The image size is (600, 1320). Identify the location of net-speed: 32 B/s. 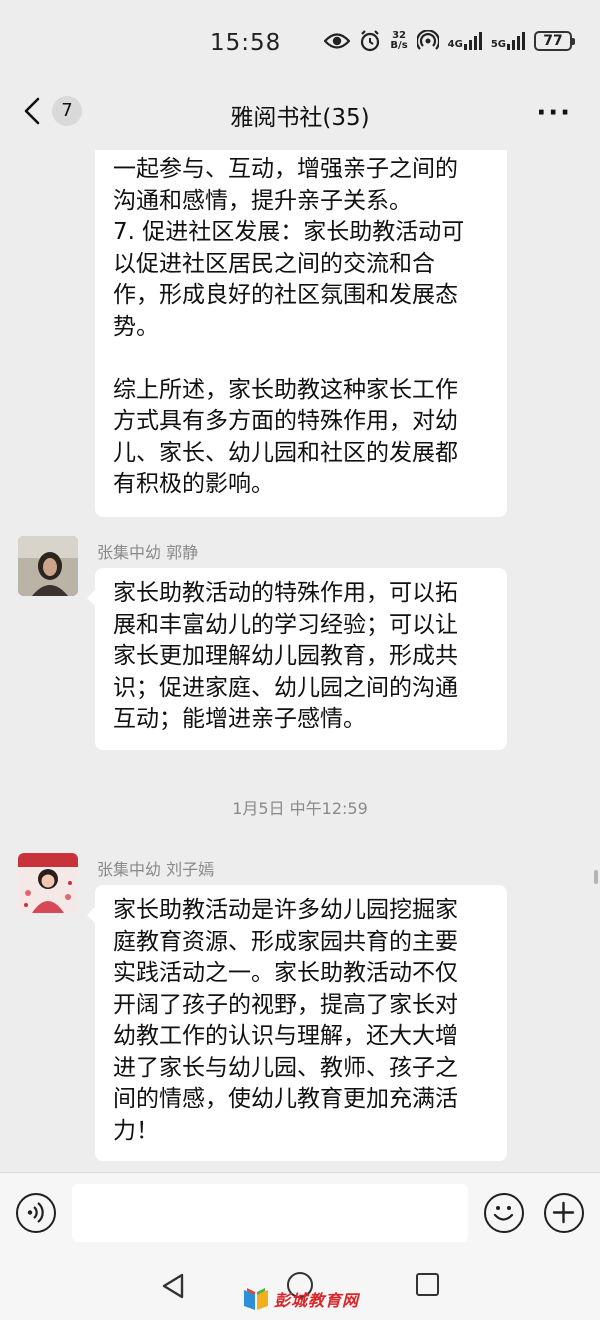
(399, 40).